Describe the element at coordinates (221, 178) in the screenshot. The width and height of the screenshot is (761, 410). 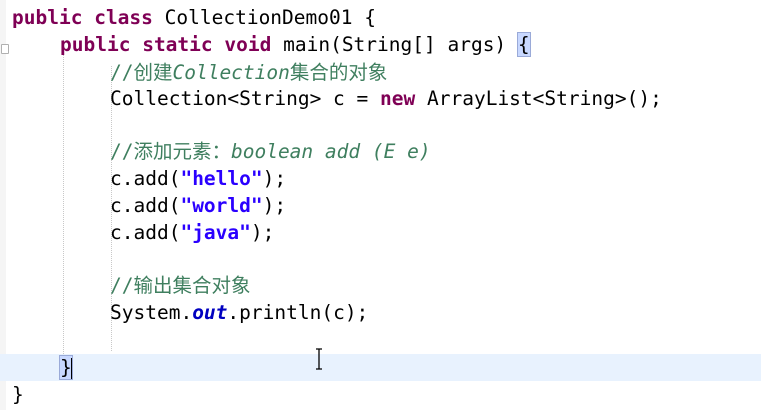
I see `string-literal: "hello"` at that location.